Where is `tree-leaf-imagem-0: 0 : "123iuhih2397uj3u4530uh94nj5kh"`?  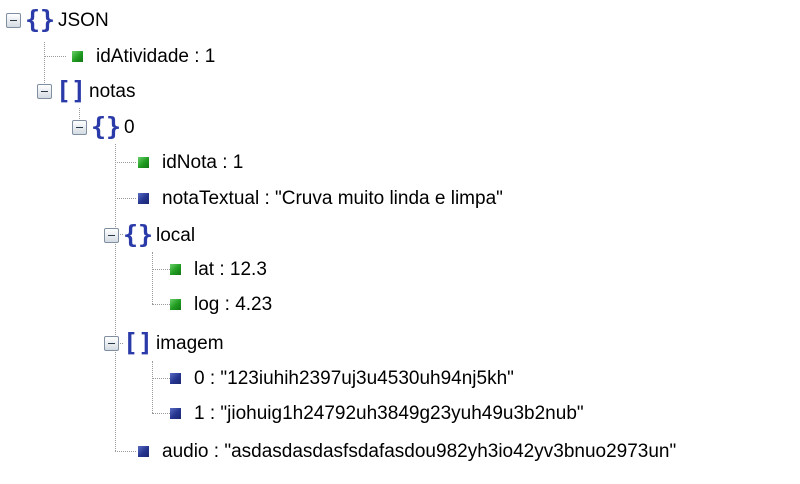
tree-leaf-imagem-0: 0 : "123iuhih2397uj3u4530uh94nj5kh" is located at coordinates (342, 378).